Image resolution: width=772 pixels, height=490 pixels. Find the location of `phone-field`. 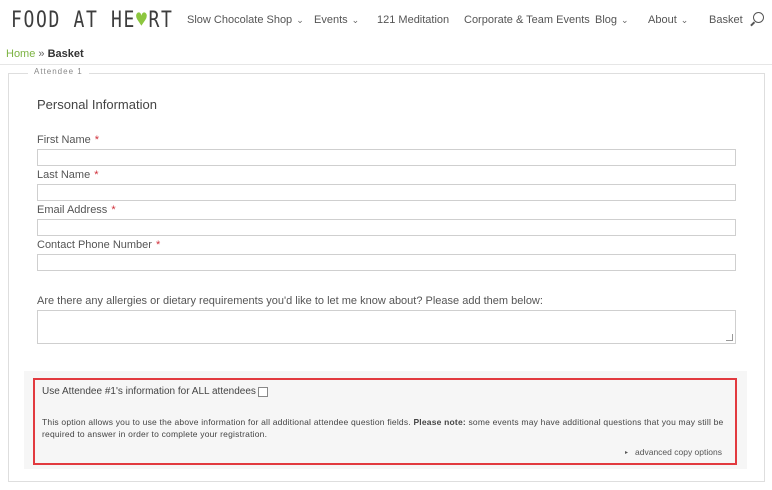

phone-field is located at coordinates (386, 262).